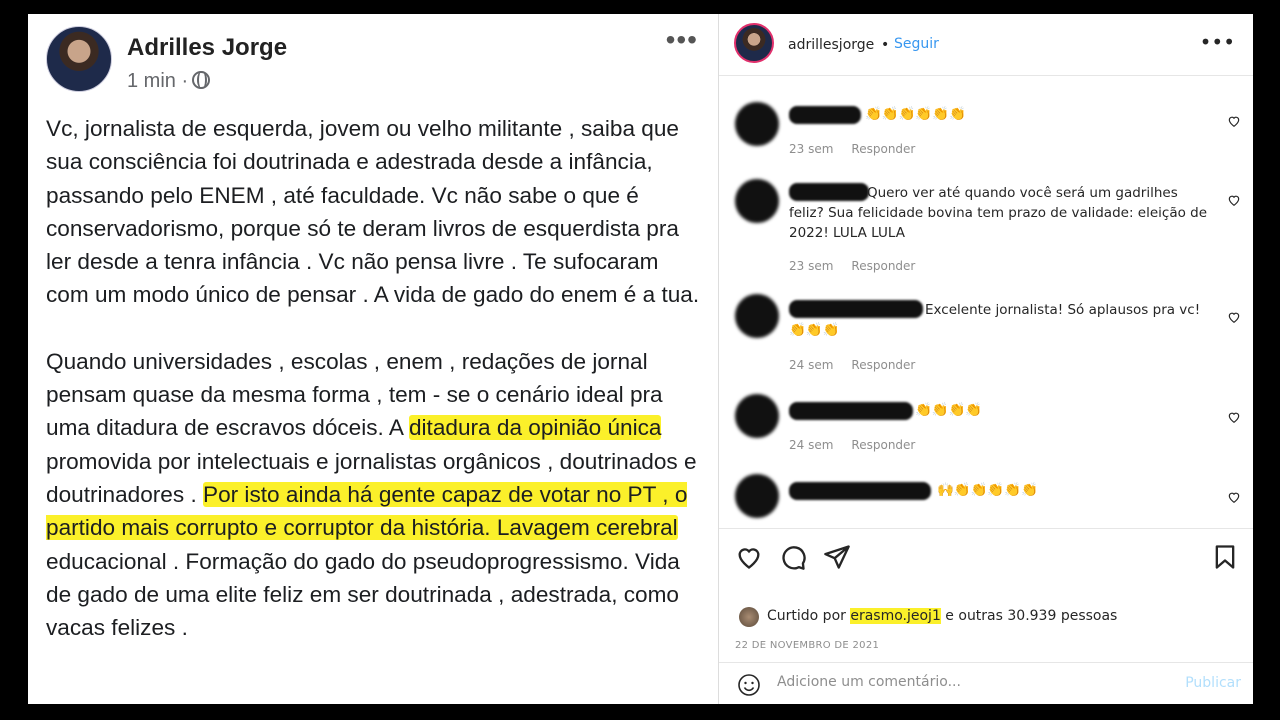  I want to click on comment-input, so click(967, 682).